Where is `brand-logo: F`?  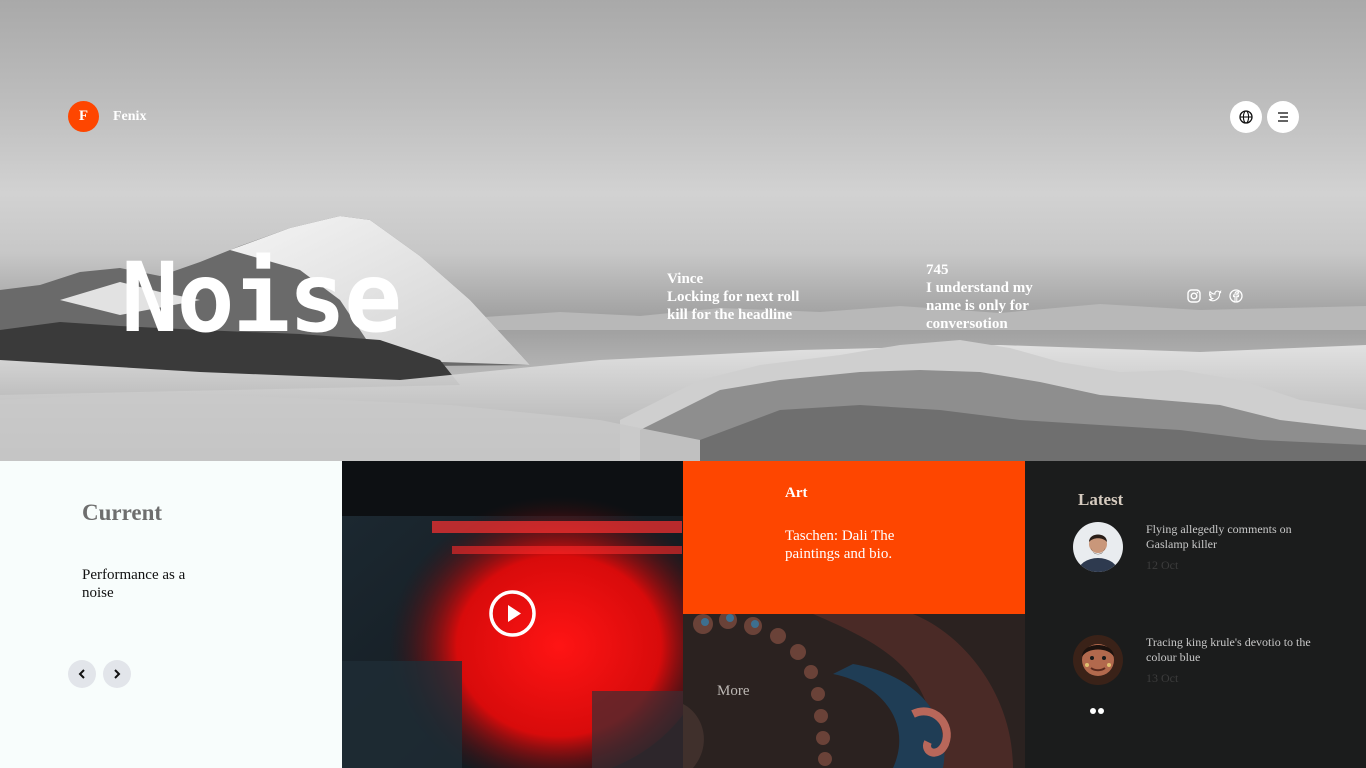 brand-logo: F is located at coordinates (83, 116).